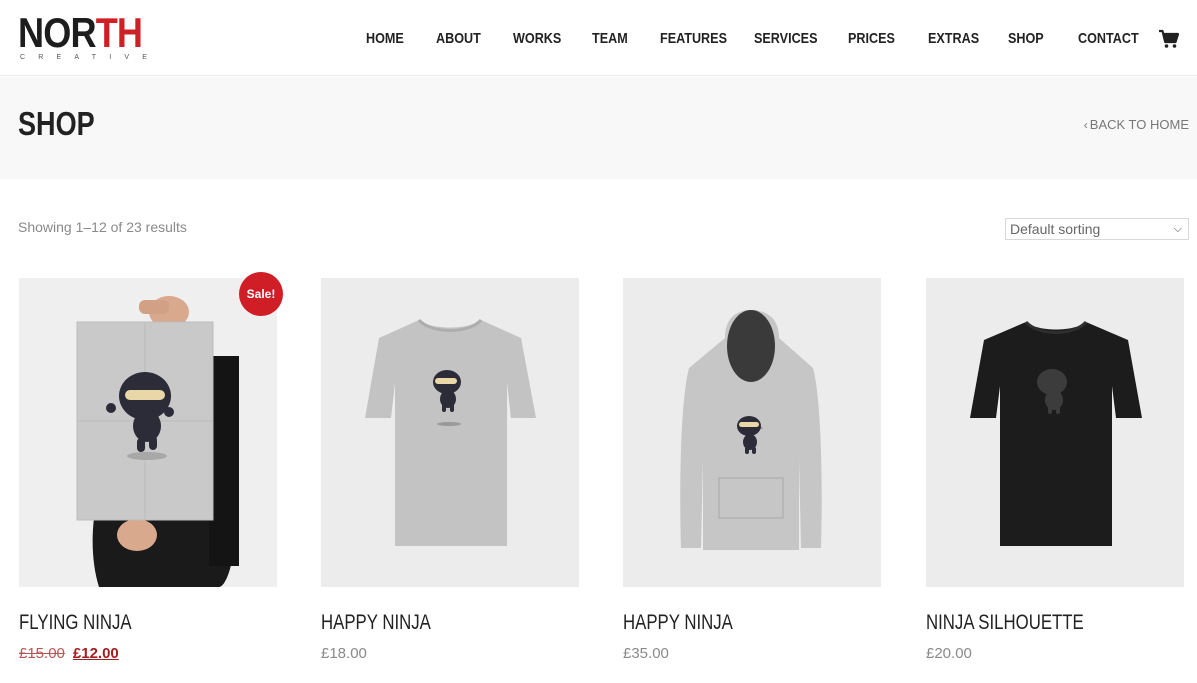  What do you see at coordinates (42, 653) in the screenshot?
I see `price-original: £15.00` at bounding box center [42, 653].